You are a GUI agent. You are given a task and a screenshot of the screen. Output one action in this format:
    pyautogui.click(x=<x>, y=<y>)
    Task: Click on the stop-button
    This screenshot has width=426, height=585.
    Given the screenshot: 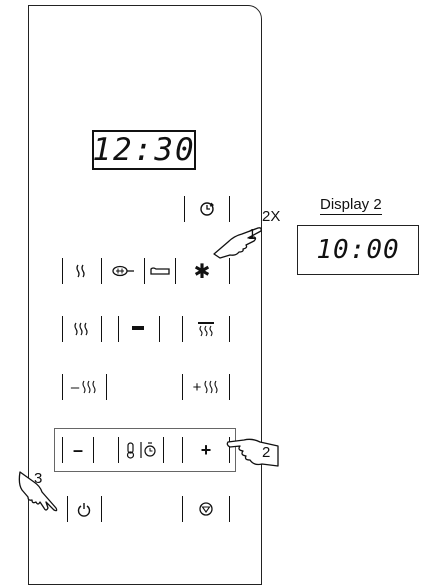 What is the action you would take?
    pyautogui.click(x=206, y=509)
    